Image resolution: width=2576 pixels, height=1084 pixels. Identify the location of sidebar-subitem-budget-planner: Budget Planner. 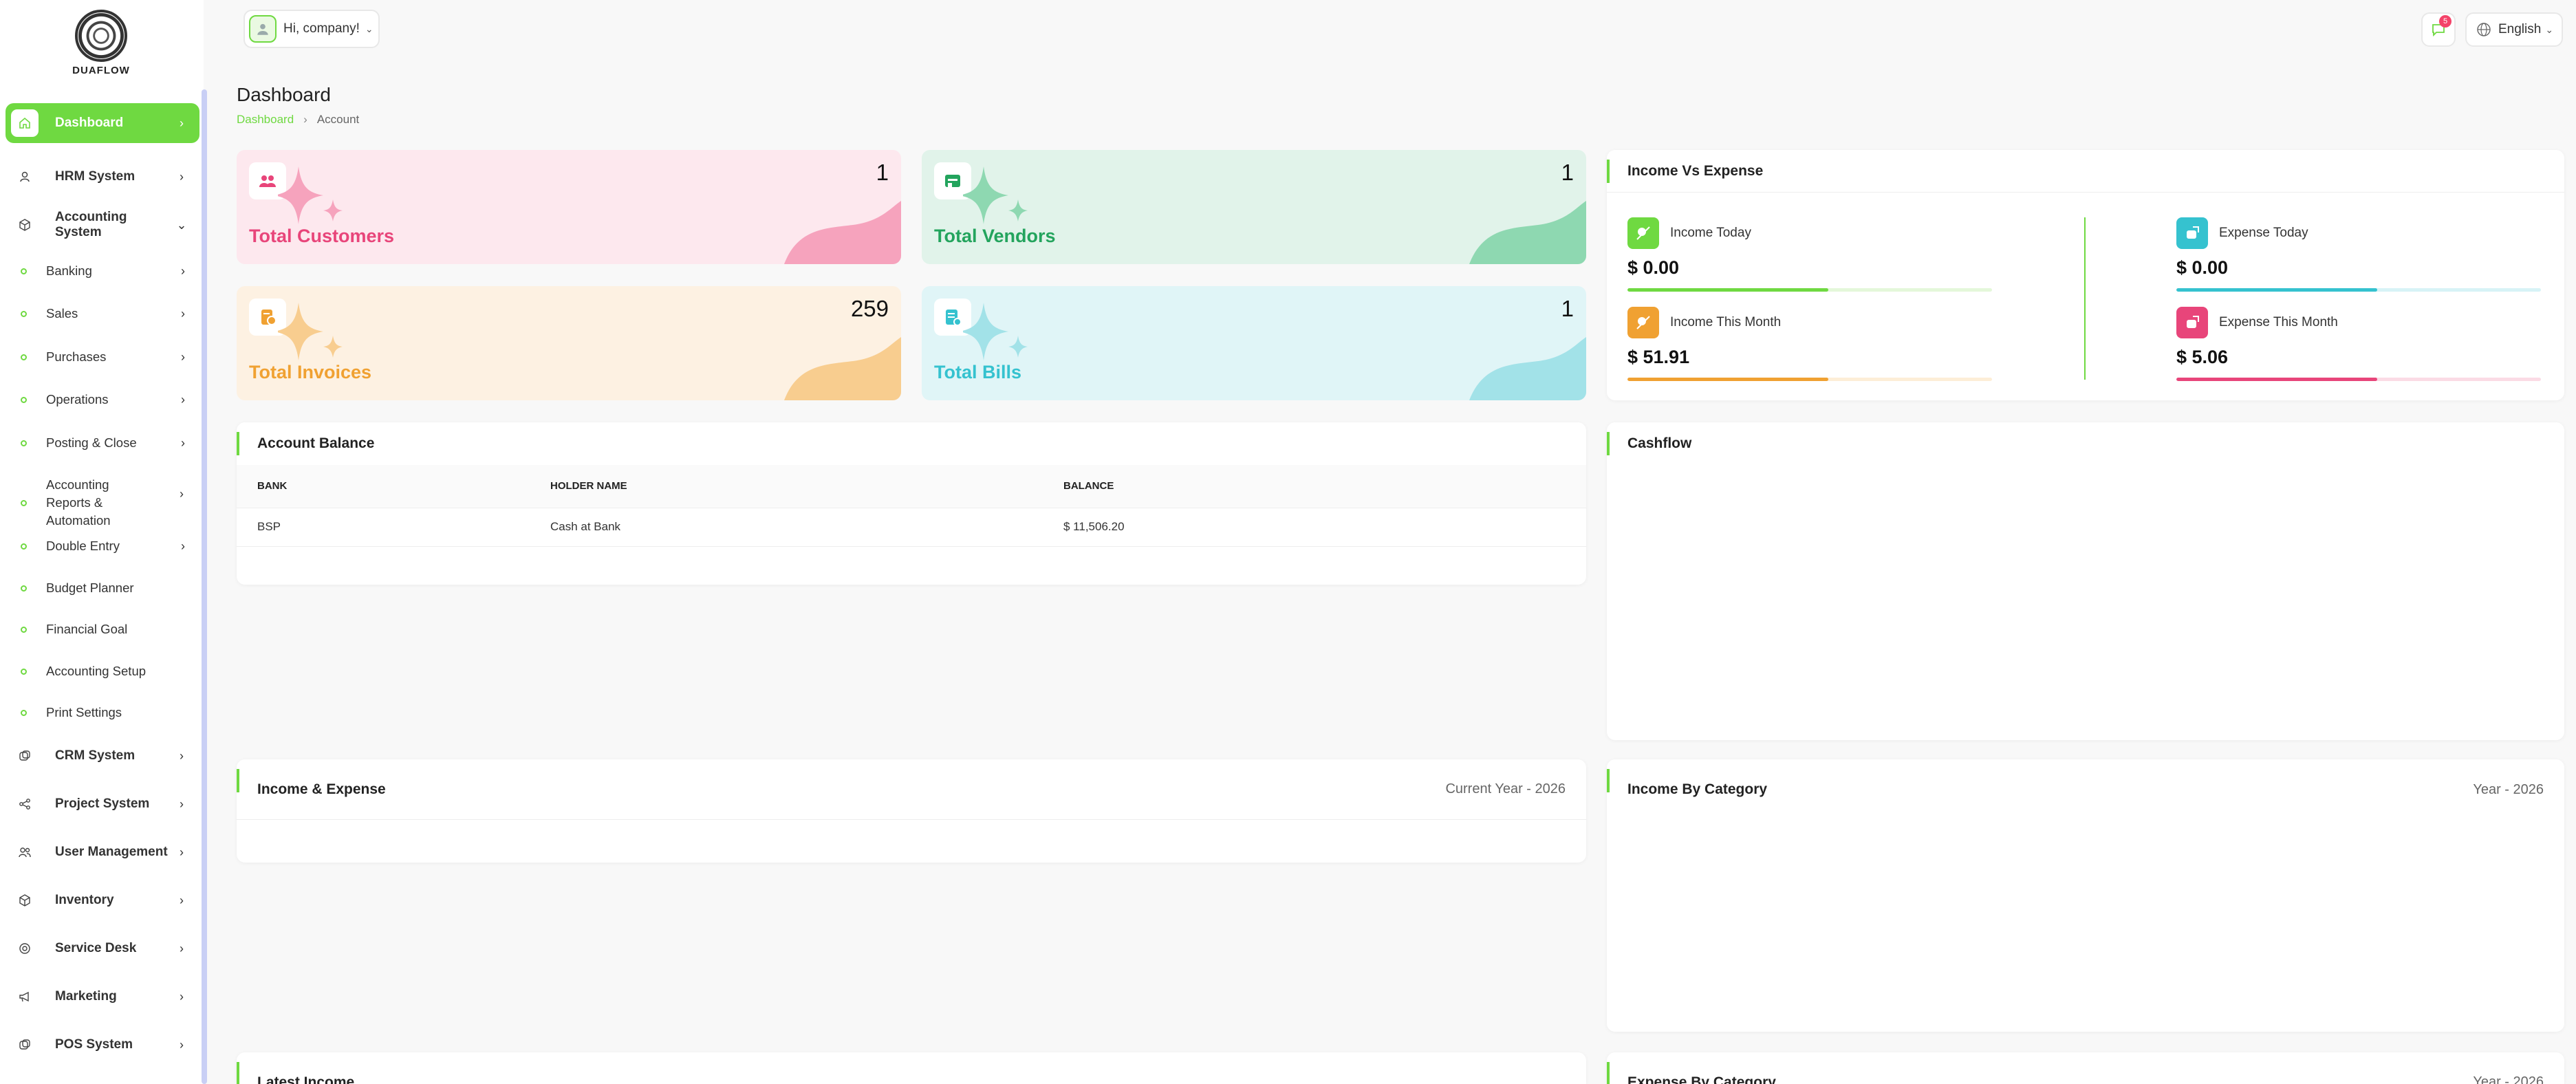
(107, 588).